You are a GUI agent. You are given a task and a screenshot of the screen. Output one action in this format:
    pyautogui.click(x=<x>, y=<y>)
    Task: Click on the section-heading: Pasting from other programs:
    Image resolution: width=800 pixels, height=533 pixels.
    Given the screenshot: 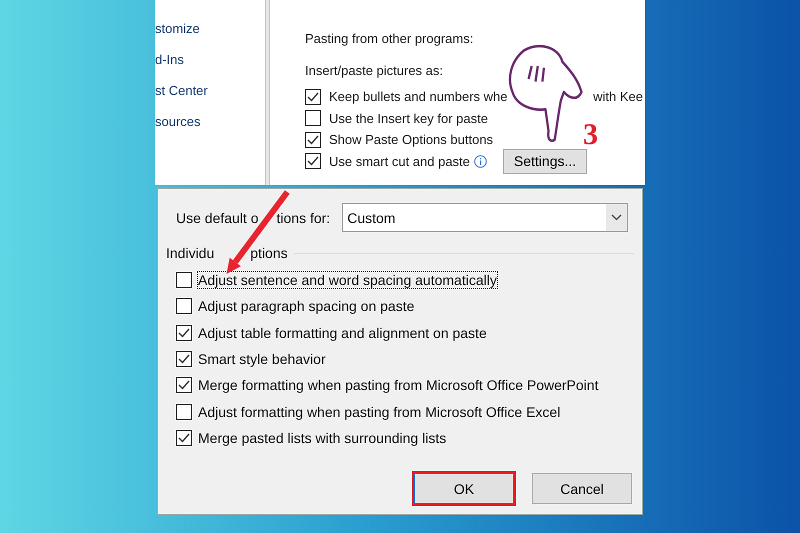 What is the action you would take?
    pyautogui.click(x=389, y=39)
    